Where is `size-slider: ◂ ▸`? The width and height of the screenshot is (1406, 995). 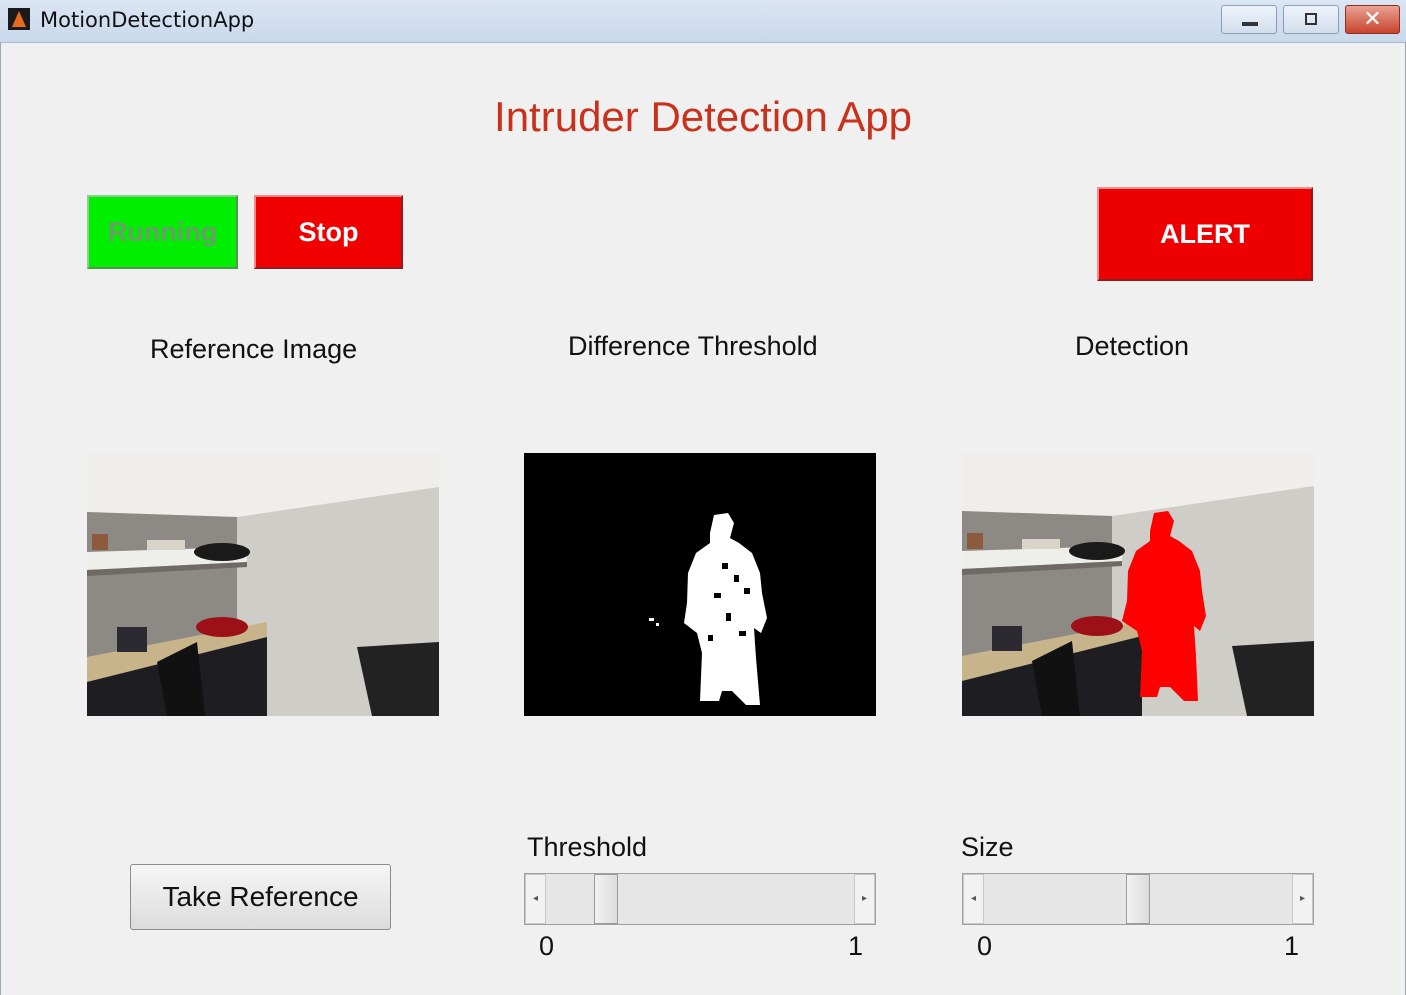
size-slider: ◂ ▸ is located at coordinates (1138, 899).